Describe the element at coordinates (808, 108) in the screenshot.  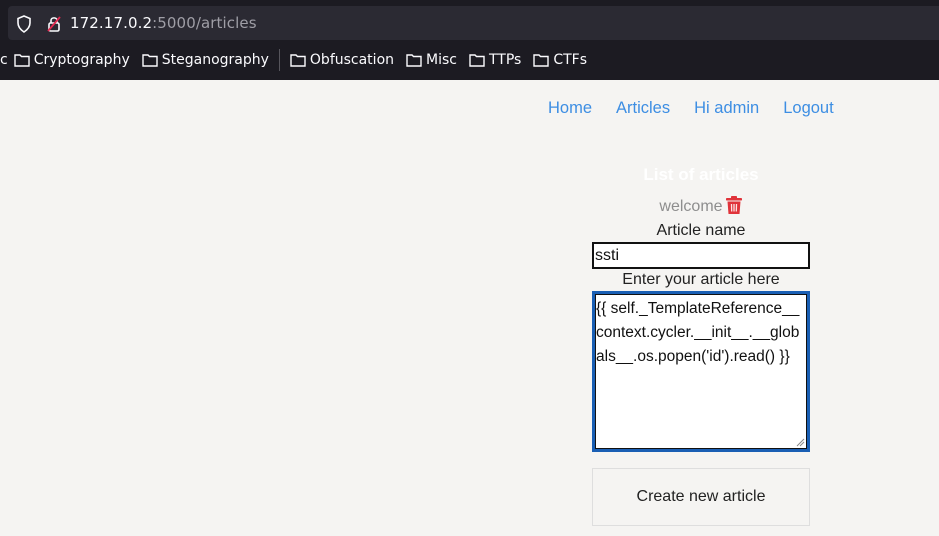
I see `nav-logout-link: Logout` at that location.